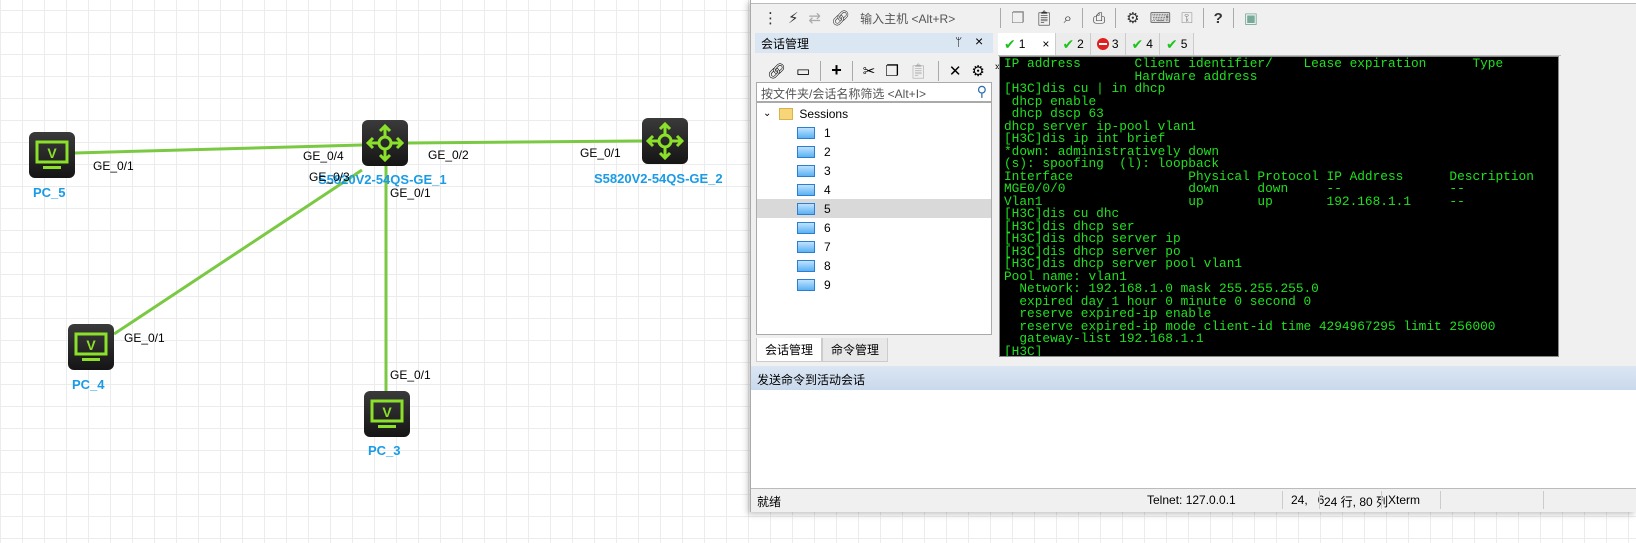  What do you see at coordinates (665, 141) in the screenshot?
I see `switch-node-sw2` at bounding box center [665, 141].